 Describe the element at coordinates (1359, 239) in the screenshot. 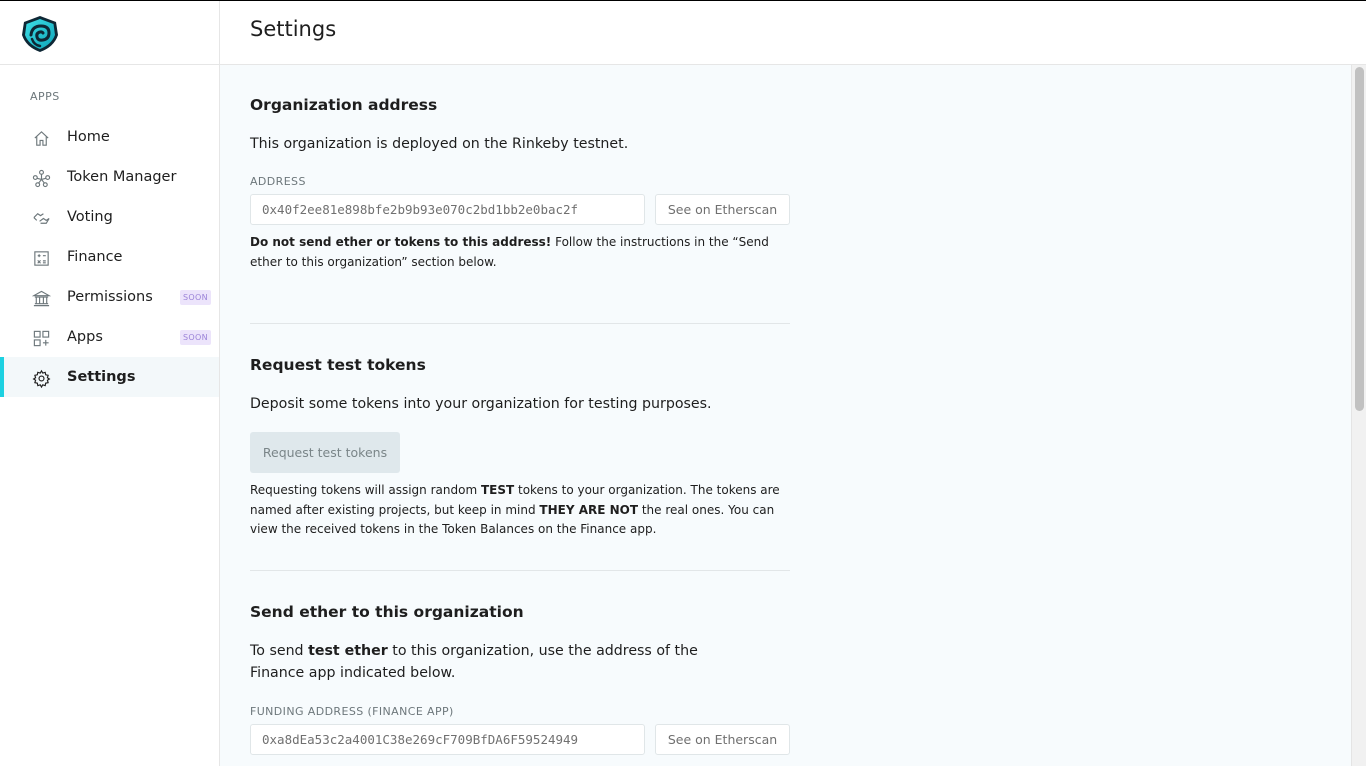

I see `scrollbar-thumb` at that location.